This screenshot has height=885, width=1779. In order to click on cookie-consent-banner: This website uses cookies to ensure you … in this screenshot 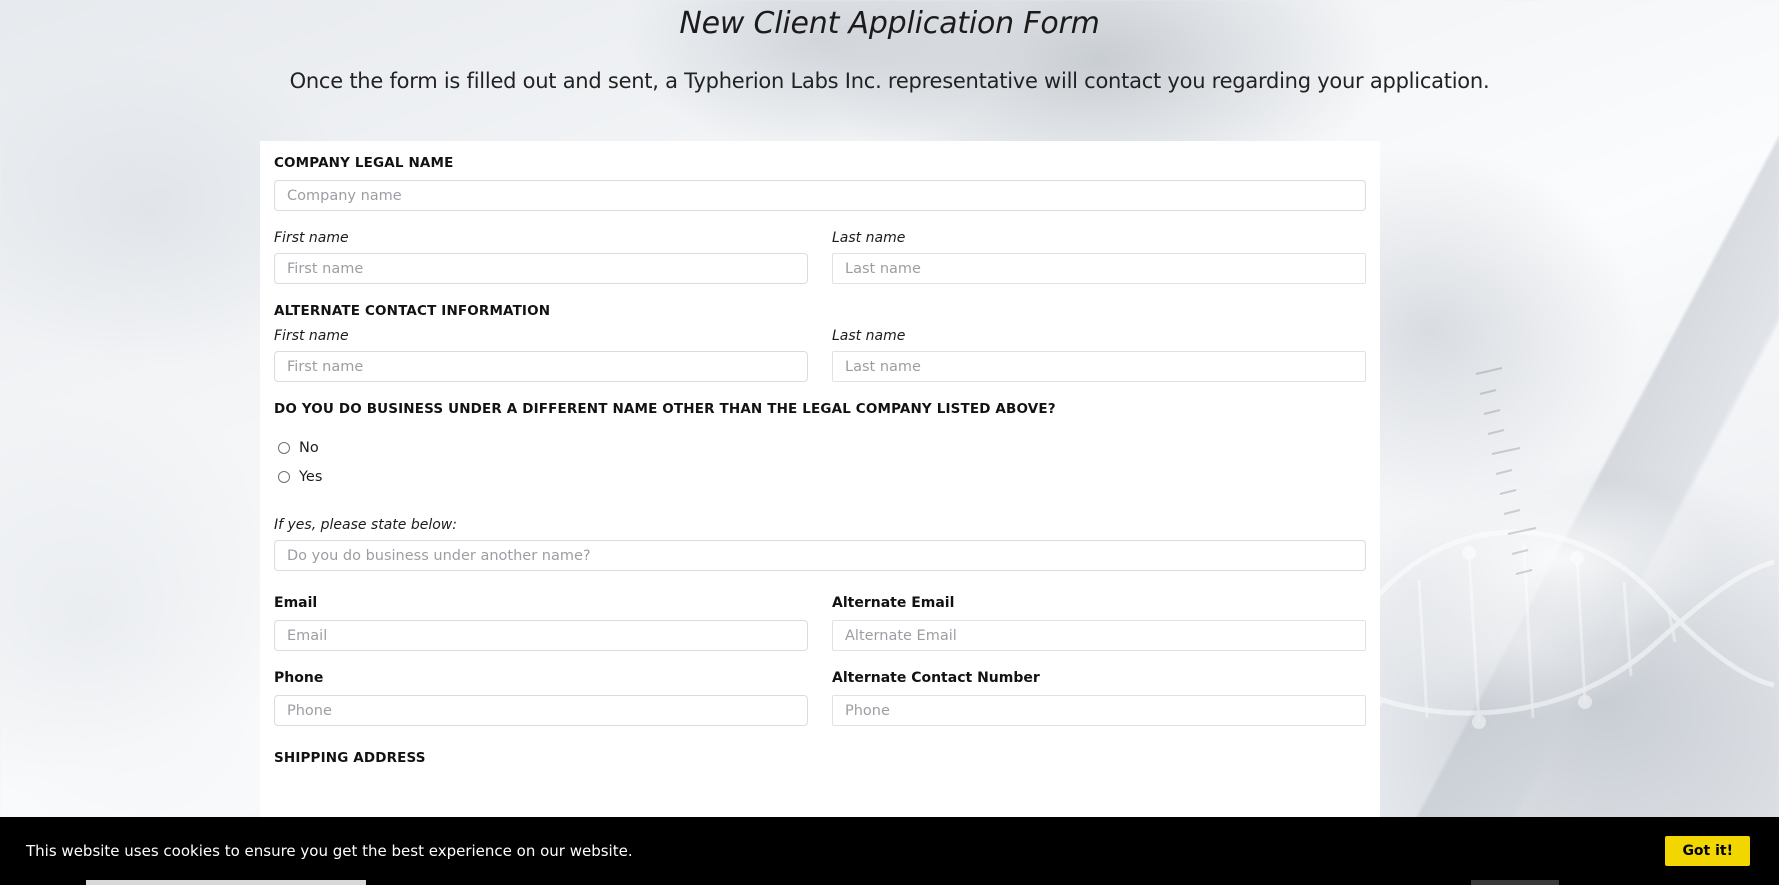, I will do `click(889, 851)`.